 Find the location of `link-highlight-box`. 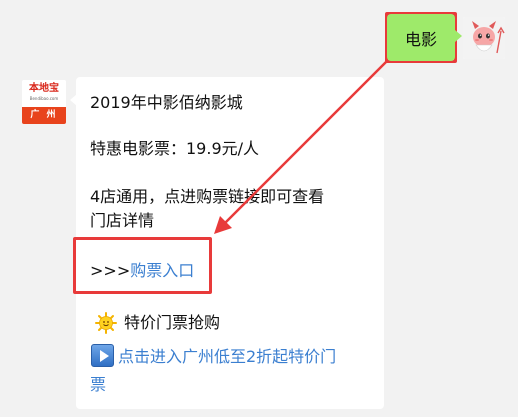

link-highlight-box is located at coordinates (142, 265).